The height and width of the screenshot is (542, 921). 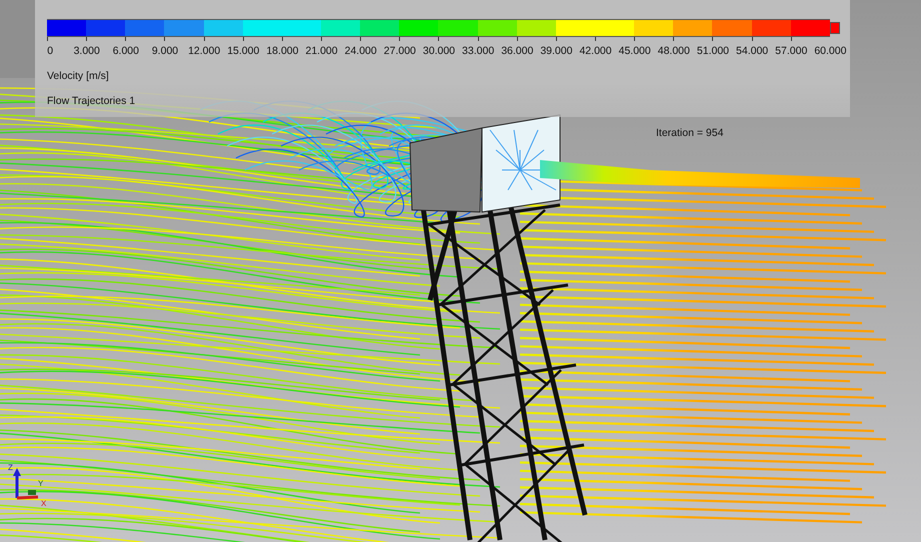 I want to click on scale-tick-label: 51.000, so click(x=713, y=51).